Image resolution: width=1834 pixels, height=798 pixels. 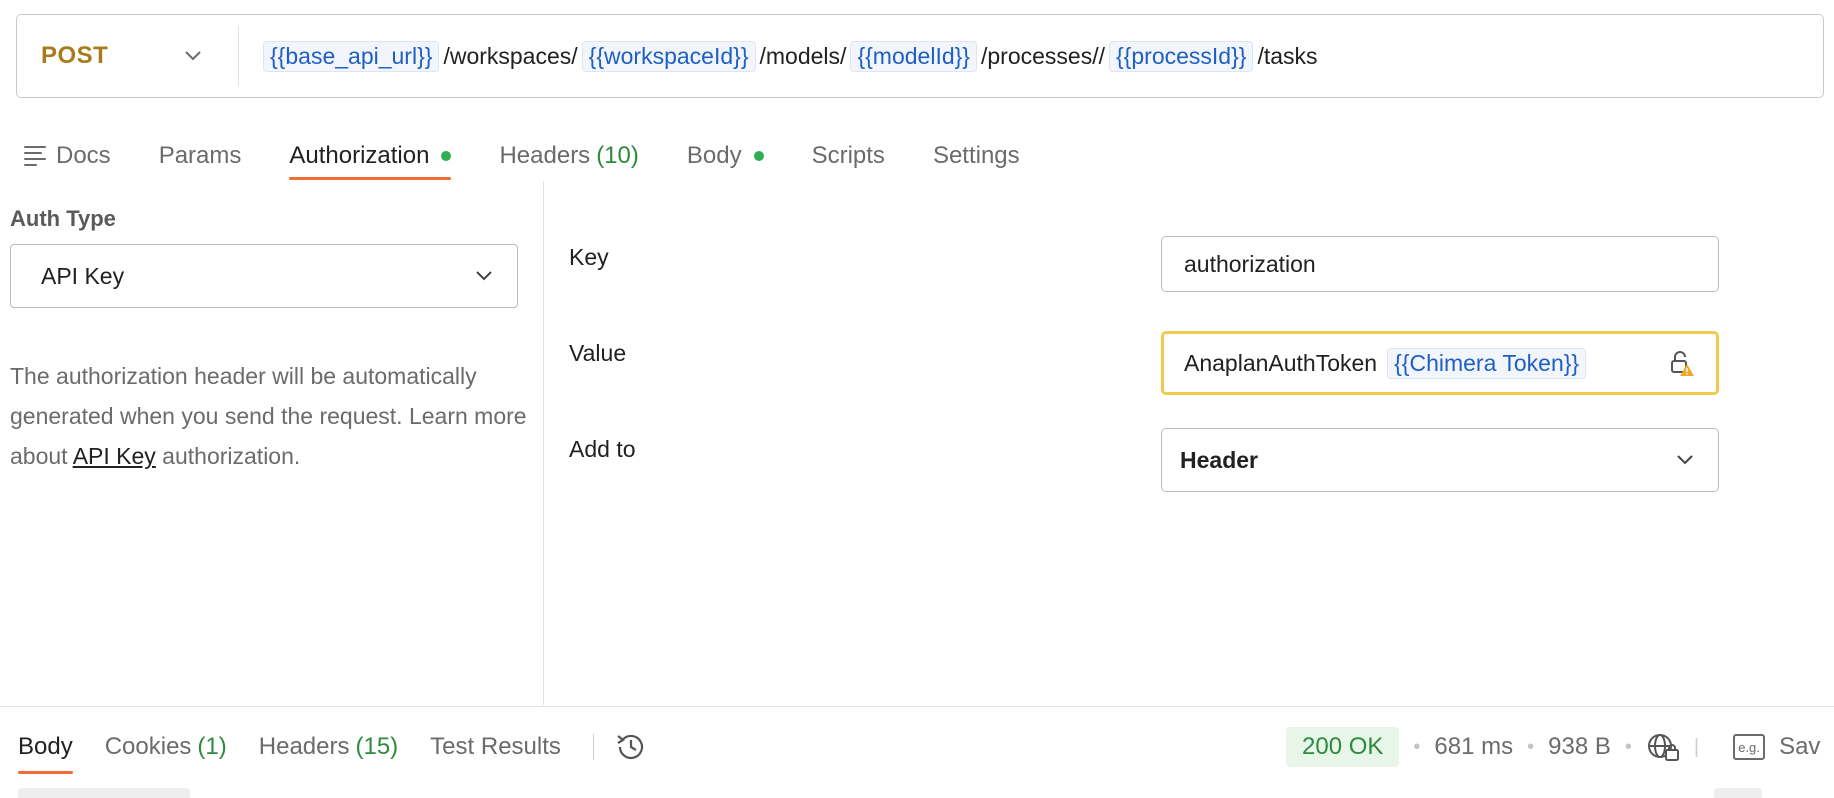 I want to click on key-value: authorization, so click(x=1250, y=263).